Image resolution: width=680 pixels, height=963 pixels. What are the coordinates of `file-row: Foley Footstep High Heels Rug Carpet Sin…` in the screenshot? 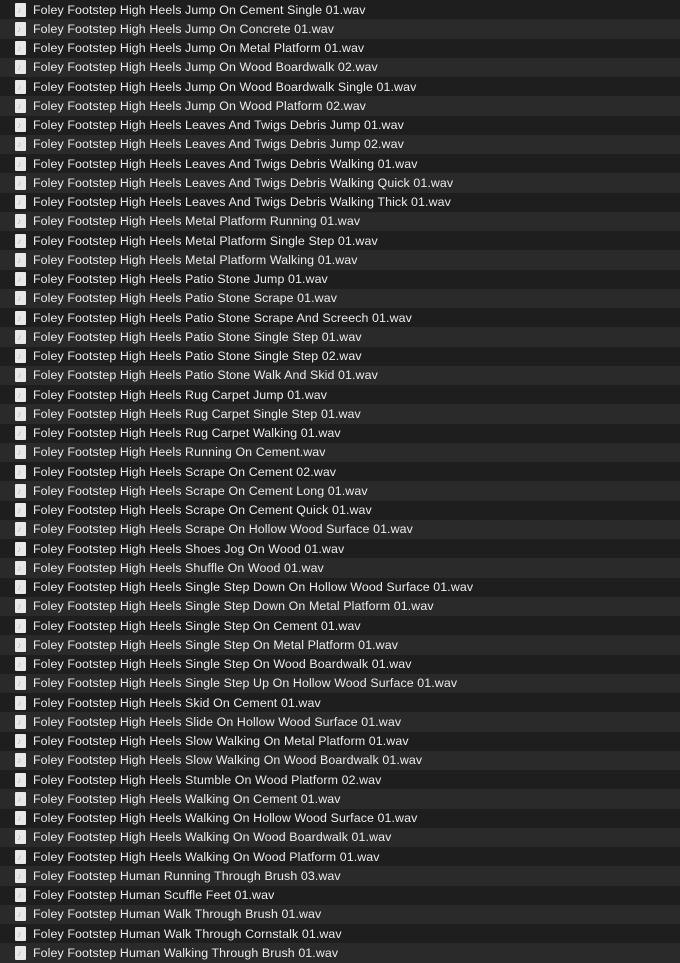 It's located at (340, 414).